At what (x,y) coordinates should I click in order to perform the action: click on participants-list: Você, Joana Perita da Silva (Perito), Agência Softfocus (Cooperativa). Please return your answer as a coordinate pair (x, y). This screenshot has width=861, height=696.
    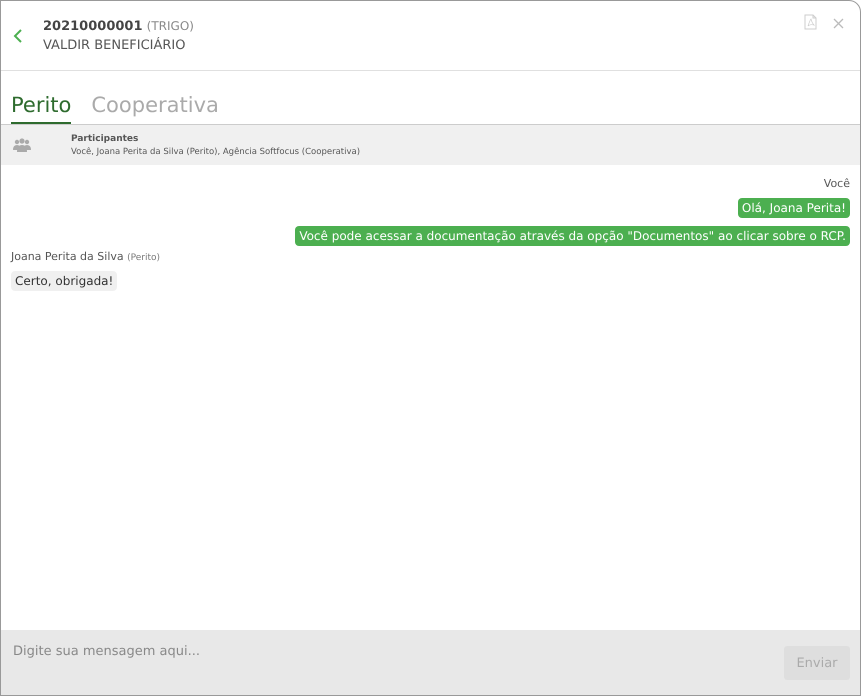
    Looking at the image, I should click on (215, 151).